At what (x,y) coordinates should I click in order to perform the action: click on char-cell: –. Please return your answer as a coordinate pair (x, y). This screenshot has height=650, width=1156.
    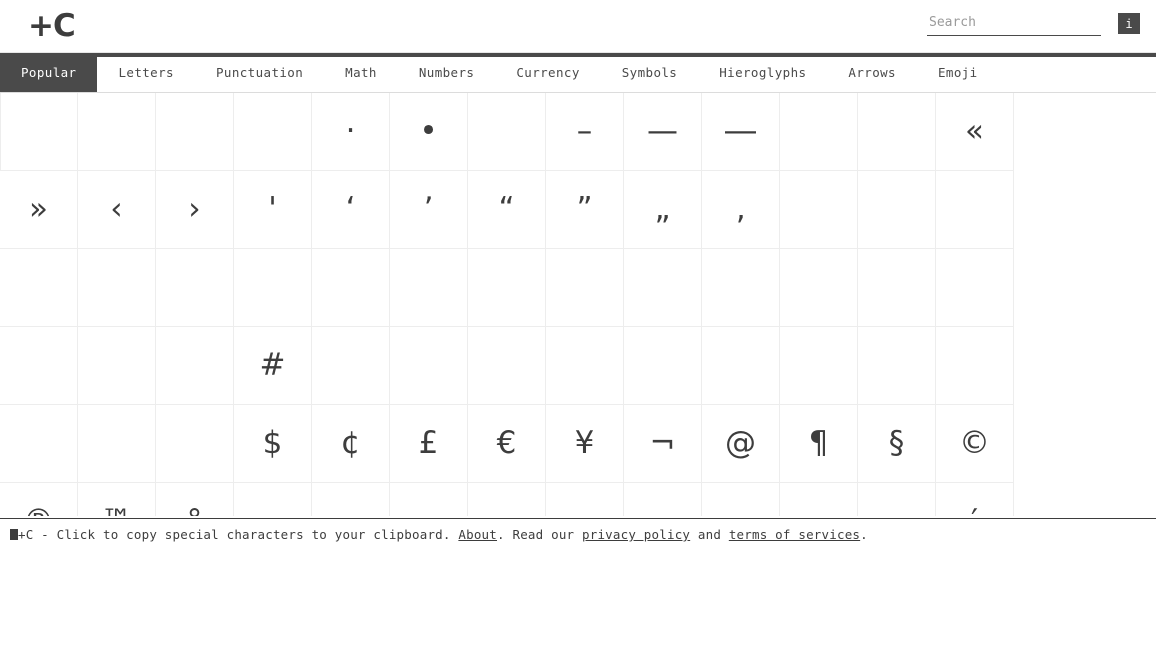
    Looking at the image, I should click on (585, 132).